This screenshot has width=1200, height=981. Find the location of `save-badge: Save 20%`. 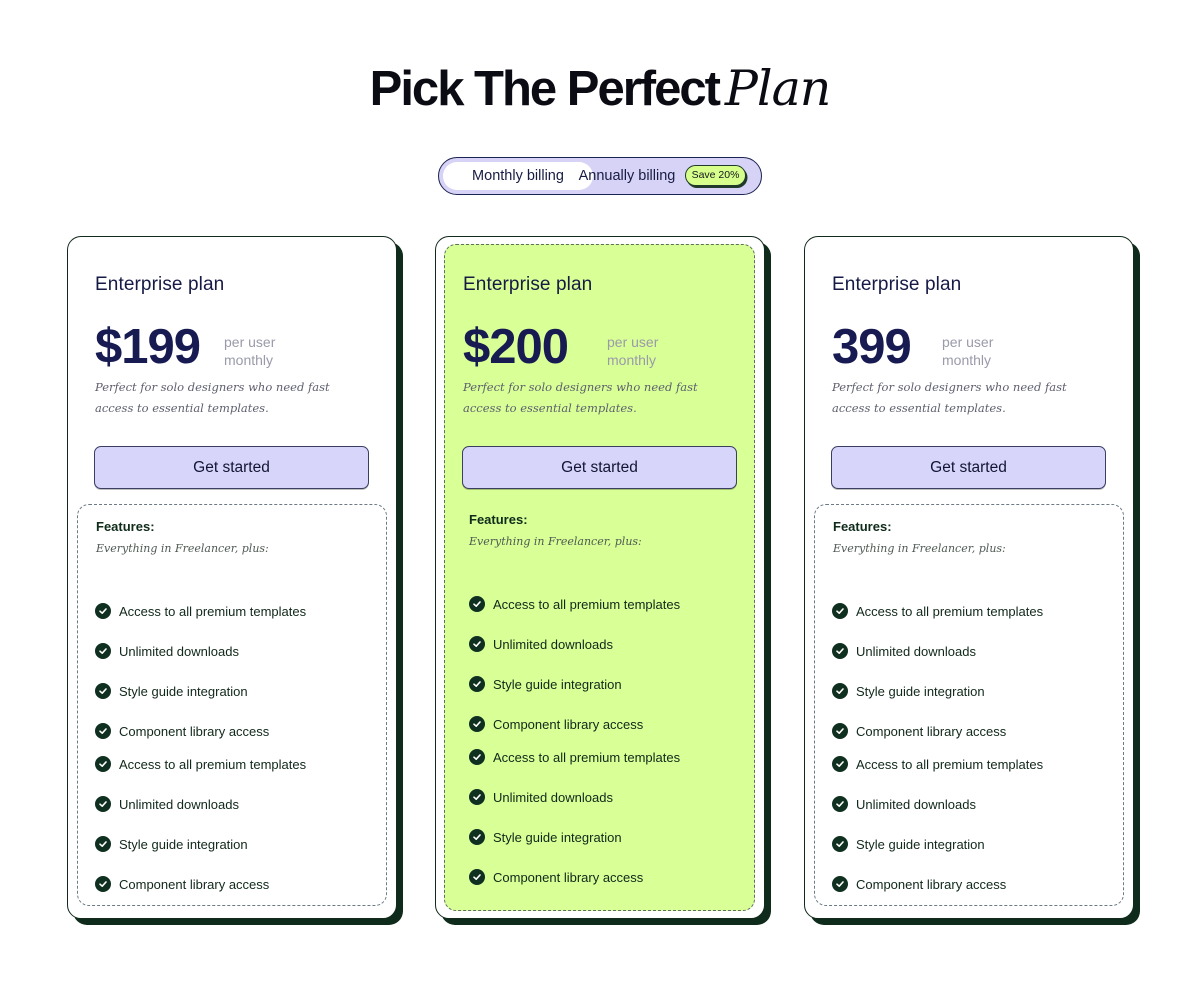

save-badge: Save 20% is located at coordinates (715, 175).